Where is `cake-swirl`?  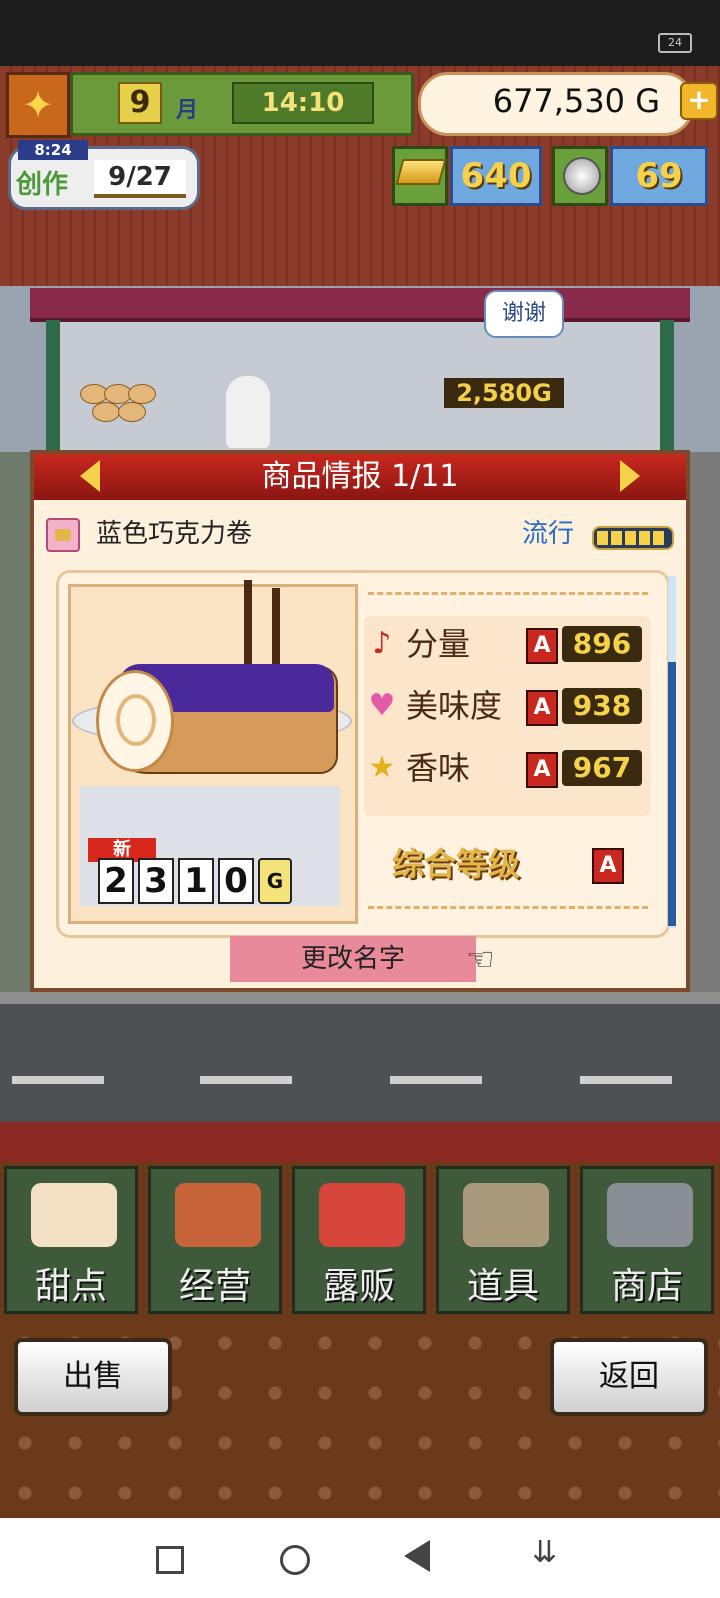
cake-swirl is located at coordinates (136, 720).